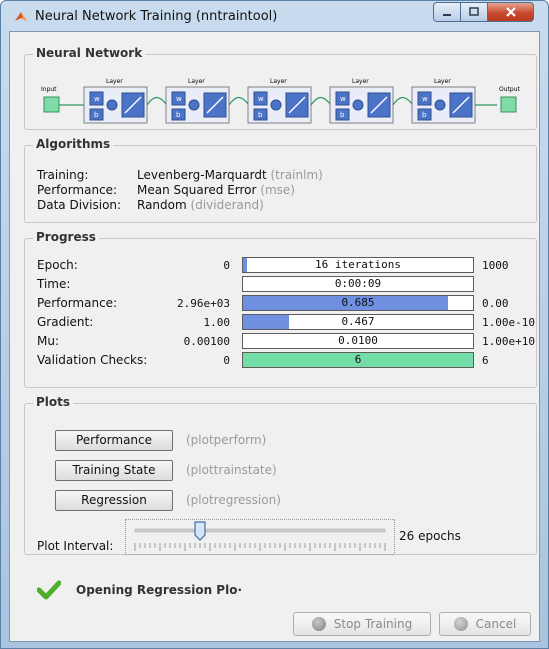  What do you see at coordinates (200, 205) in the screenshot?
I see `algo-value-division: Random (dividerand)` at bounding box center [200, 205].